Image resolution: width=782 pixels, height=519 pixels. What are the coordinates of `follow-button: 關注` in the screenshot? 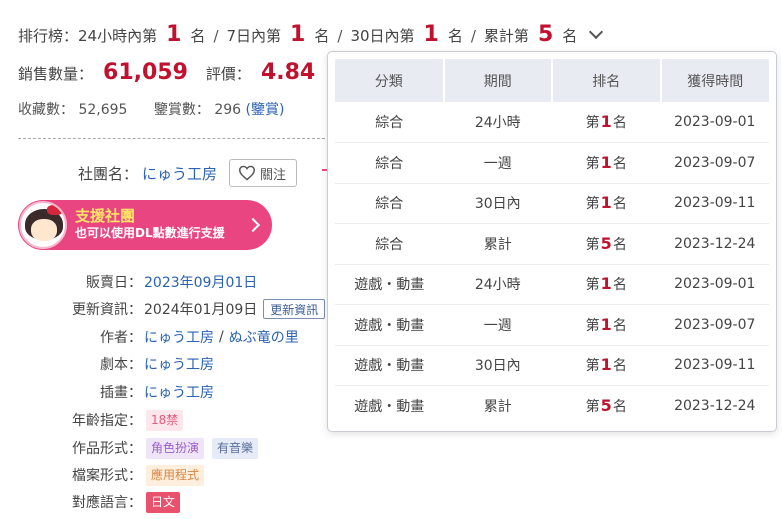 It's located at (263, 173).